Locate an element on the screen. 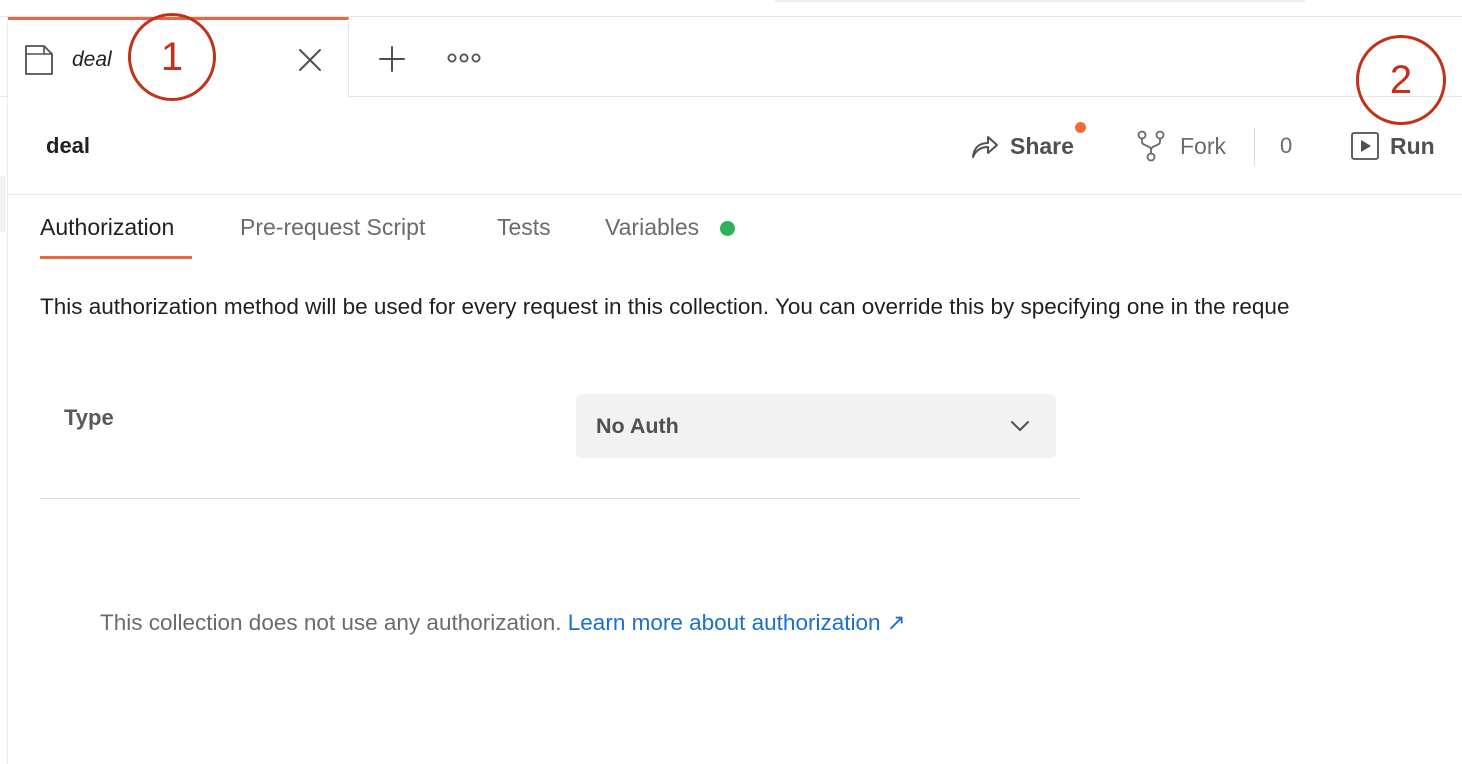  collection-icon is located at coordinates (39, 60).